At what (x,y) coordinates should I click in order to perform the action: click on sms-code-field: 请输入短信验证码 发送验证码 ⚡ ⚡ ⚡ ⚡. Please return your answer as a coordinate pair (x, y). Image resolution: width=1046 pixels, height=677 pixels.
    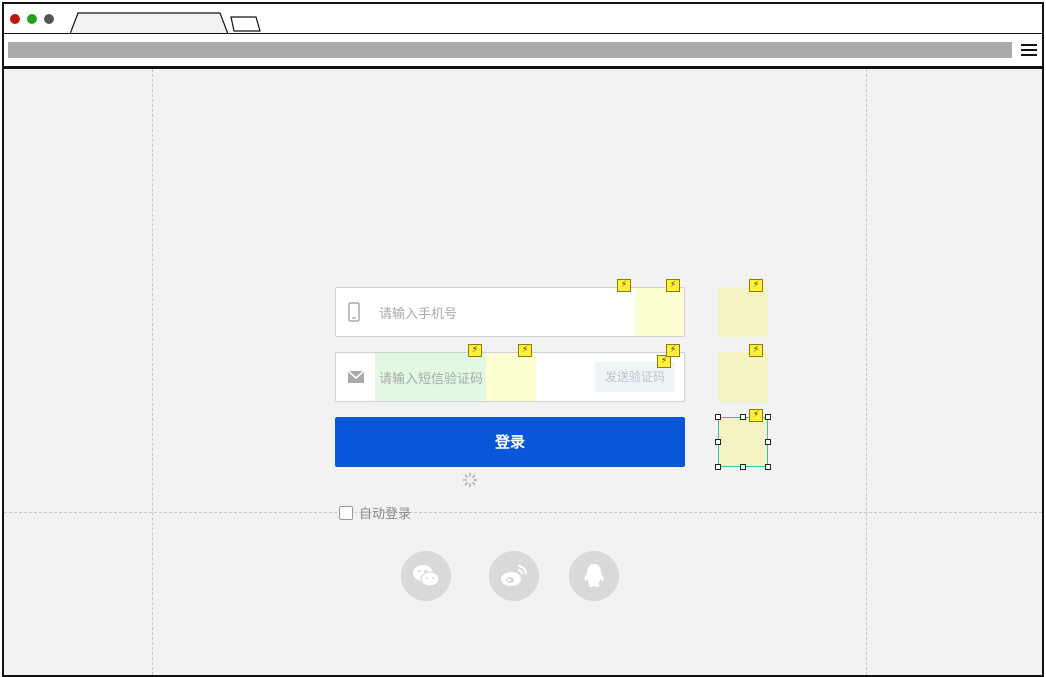
    Looking at the image, I should click on (510, 373).